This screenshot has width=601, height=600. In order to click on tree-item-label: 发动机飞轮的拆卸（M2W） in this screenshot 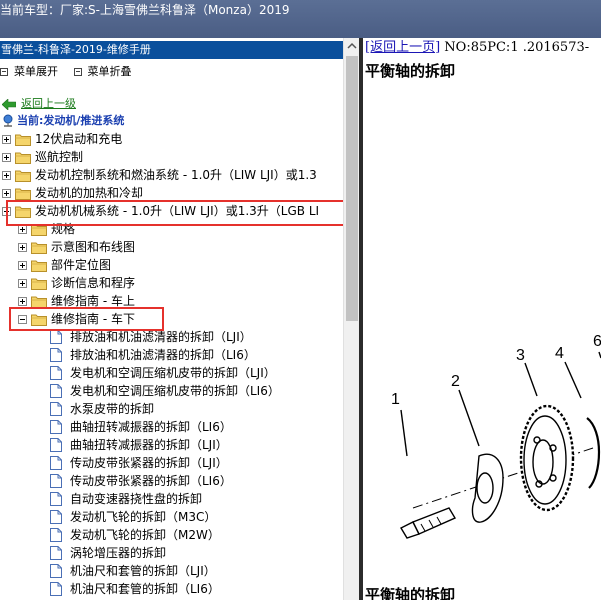, I will do `click(145, 535)`.